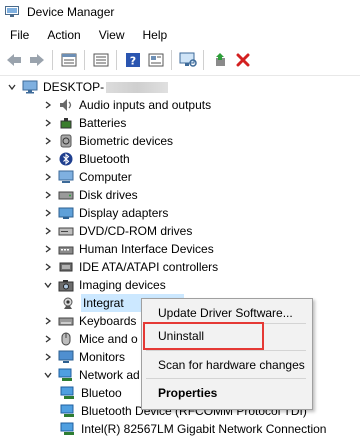 This screenshot has height=441, width=360. Describe the element at coordinates (112, 35) in the screenshot. I see `menu-view: View` at that location.